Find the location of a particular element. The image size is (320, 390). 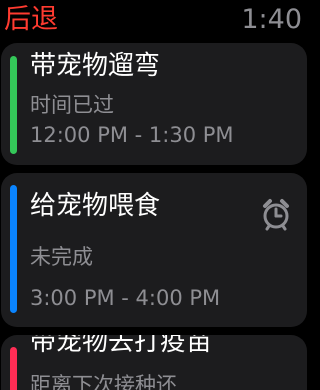

reminder-title: 带宠物去打疫苗 is located at coordinates (121, 346).